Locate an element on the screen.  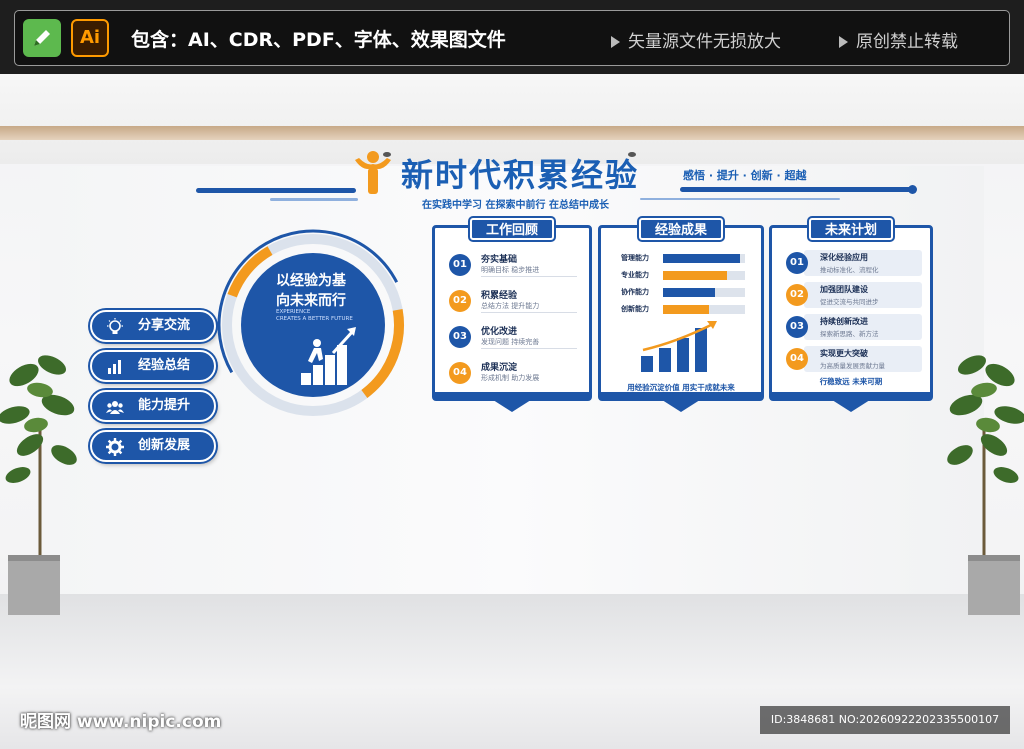
ability-bar-row: 协作能力 is located at coordinates (686, 293).